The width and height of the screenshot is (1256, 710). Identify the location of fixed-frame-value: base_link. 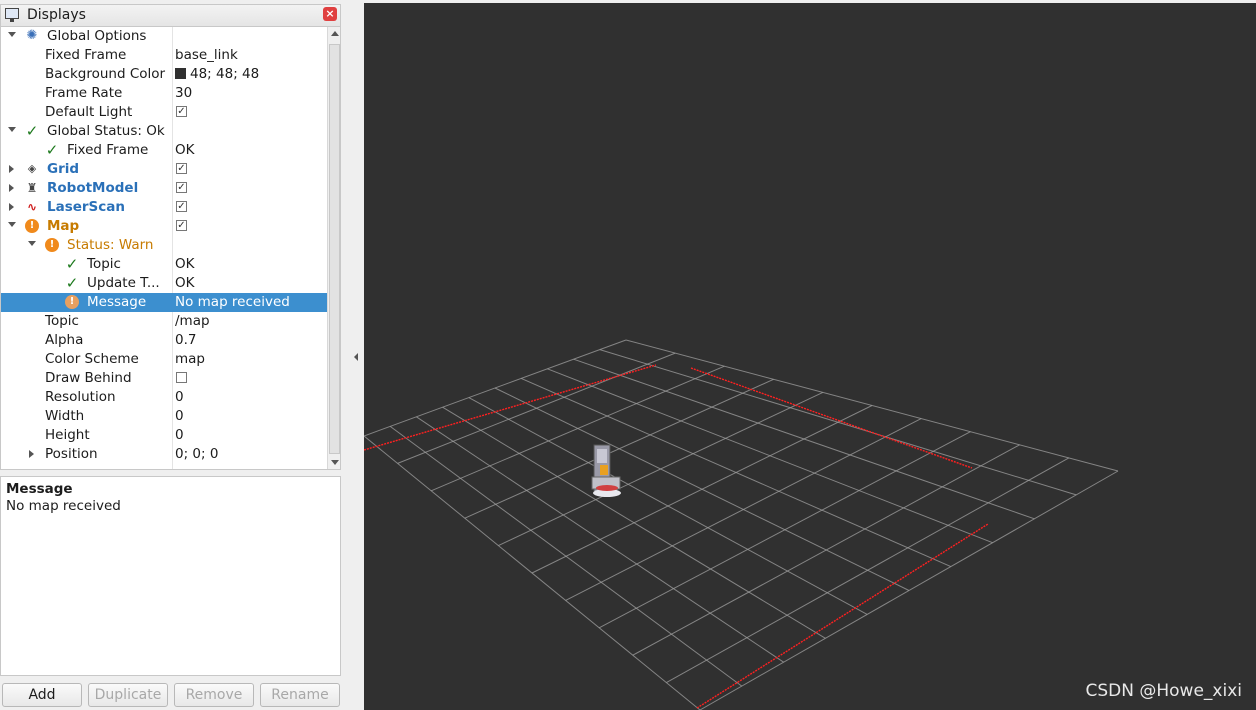
(206, 55).